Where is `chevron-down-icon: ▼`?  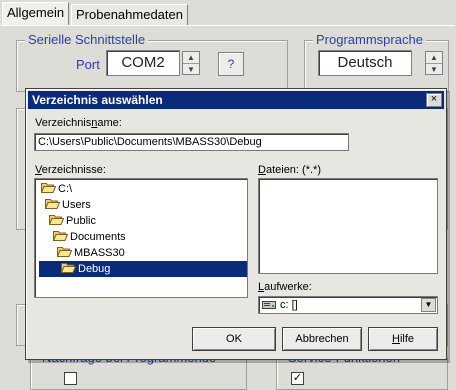 chevron-down-icon: ▼ is located at coordinates (428, 305).